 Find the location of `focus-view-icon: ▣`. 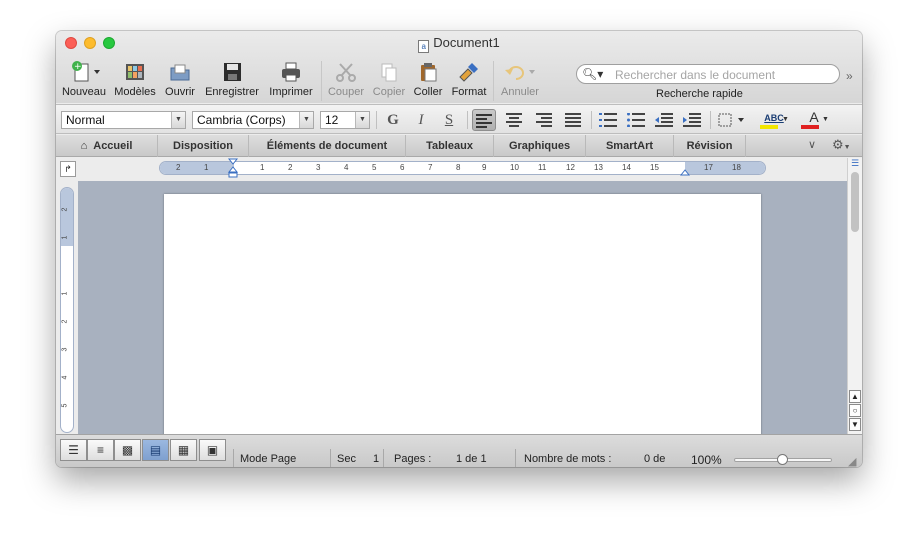

focus-view-icon: ▣ is located at coordinates (212, 450).